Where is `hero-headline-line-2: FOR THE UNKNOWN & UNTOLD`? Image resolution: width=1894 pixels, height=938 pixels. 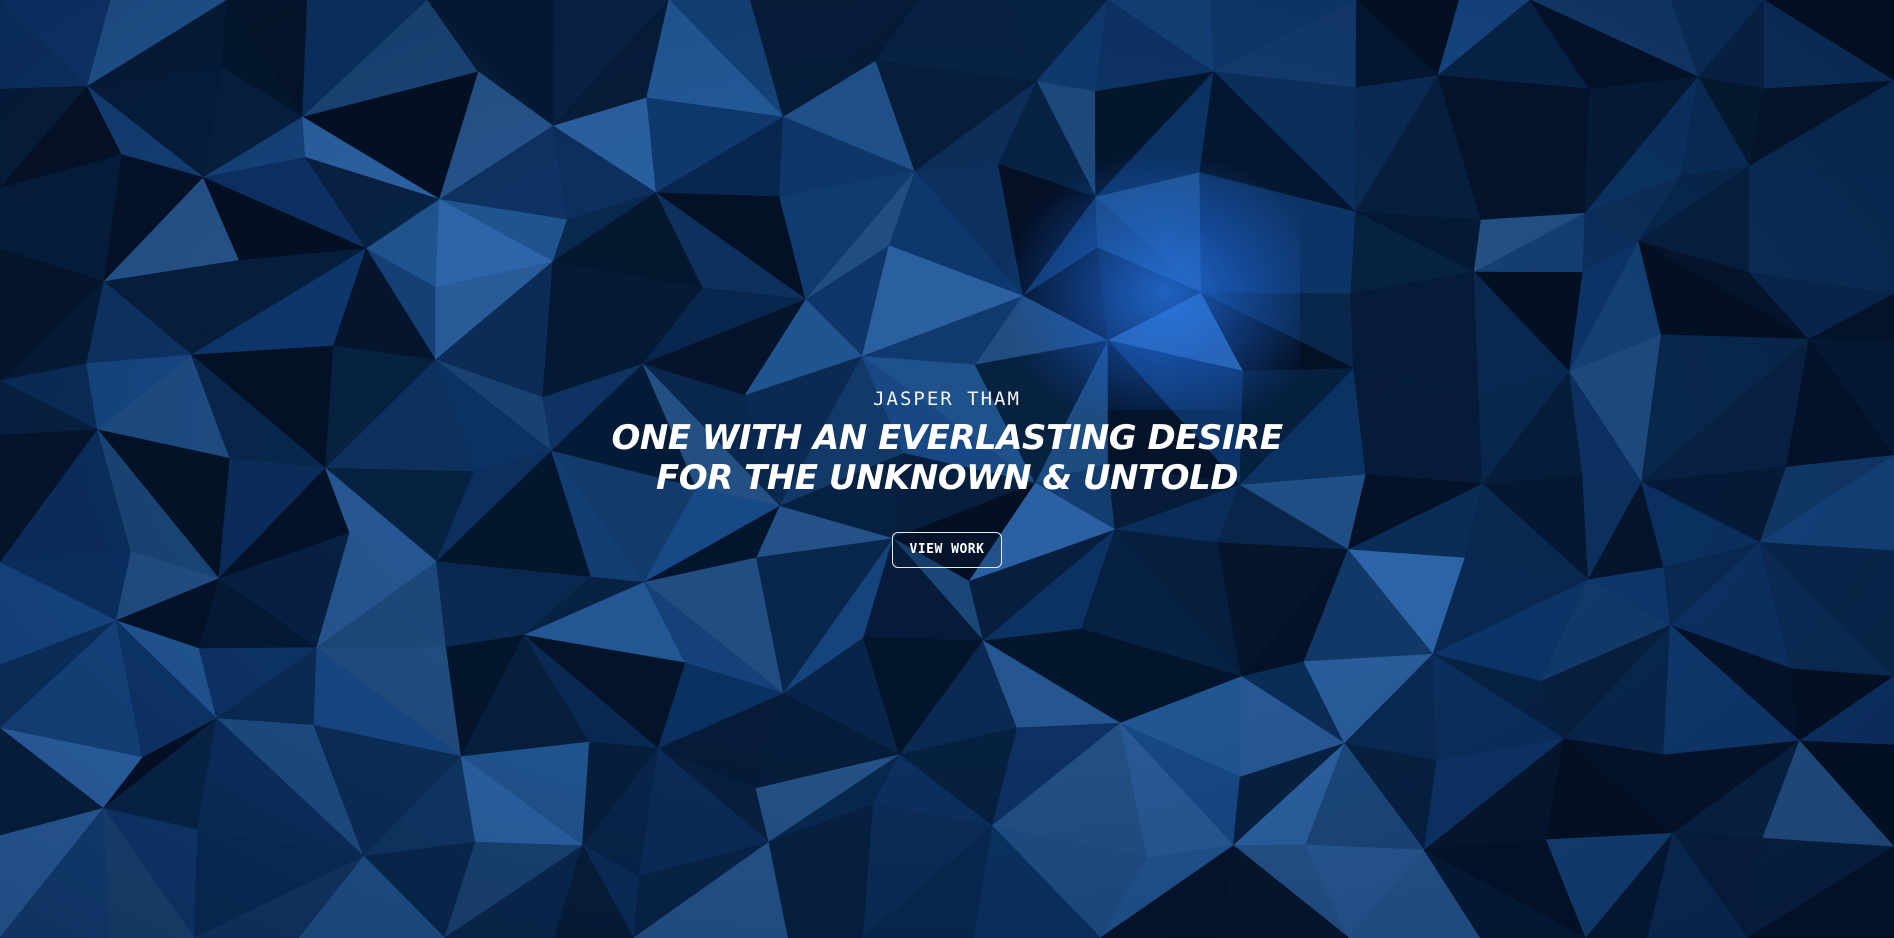
hero-headline-line-2: FOR THE UNKNOWN & UNTOLD is located at coordinates (947, 478).